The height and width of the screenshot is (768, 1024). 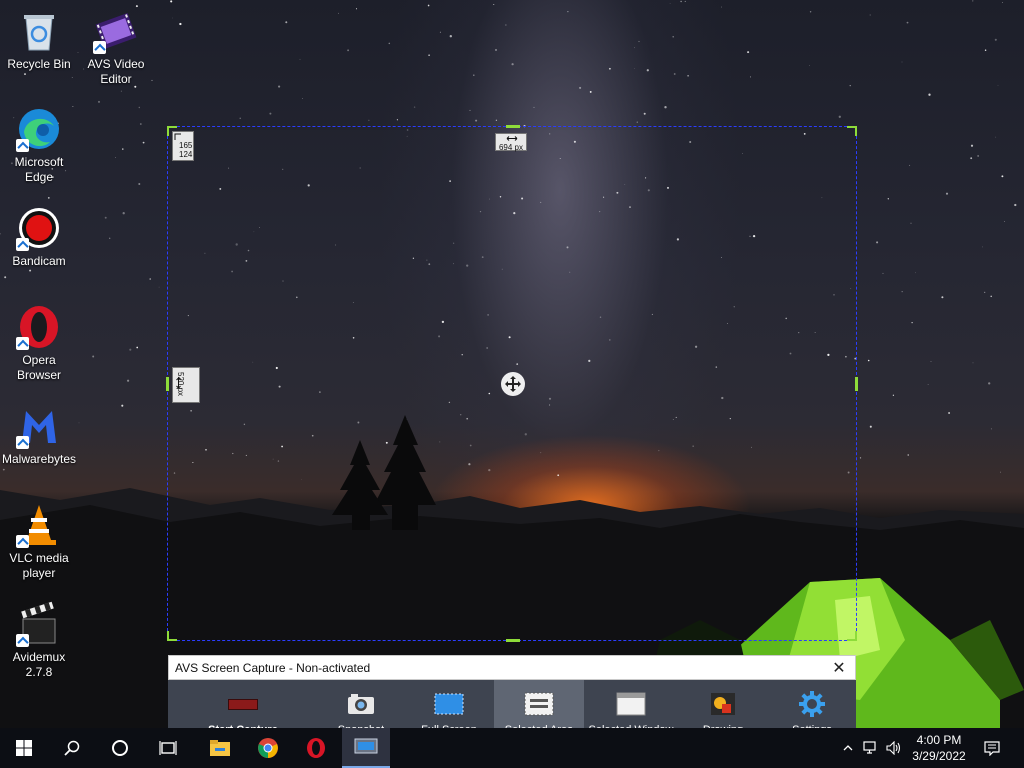 What do you see at coordinates (177, 136) in the screenshot?
I see `corner-arrow-icon` at bounding box center [177, 136].